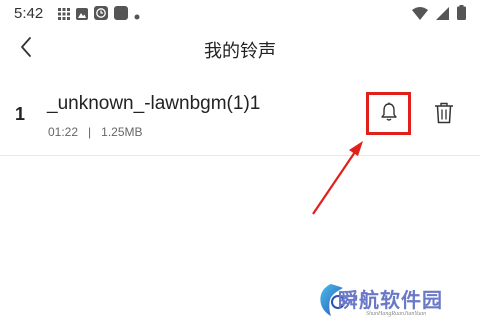 This screenshot has width=480, height=327. I want to click on trash-icon, so click(444, 115).